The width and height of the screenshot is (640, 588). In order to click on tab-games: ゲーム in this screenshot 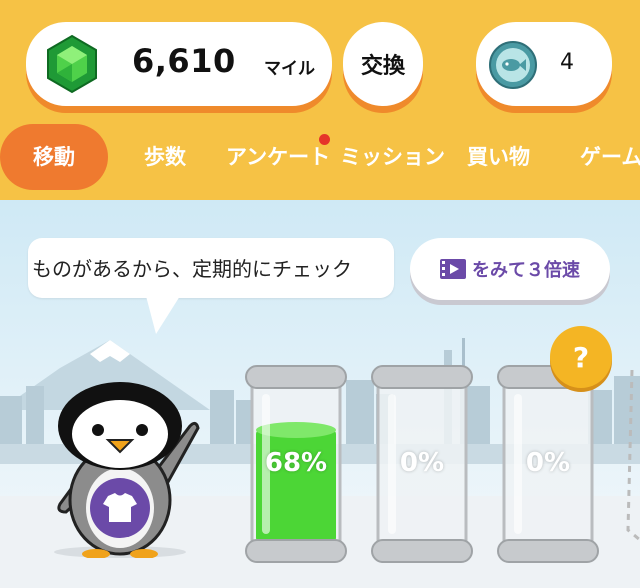, I will do `click(610, 157)`.